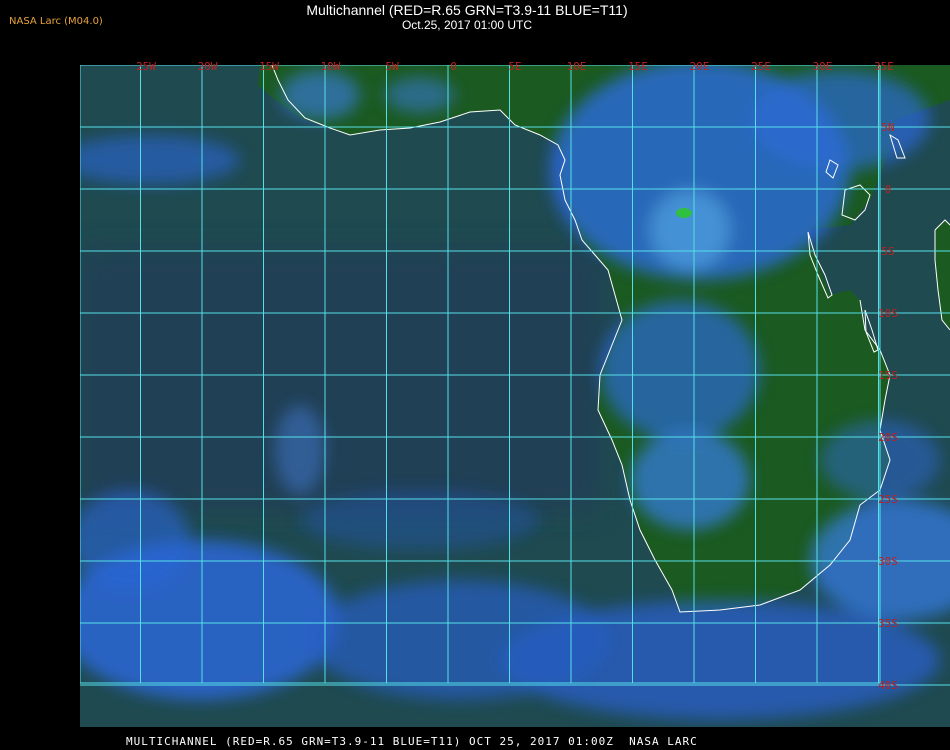 Image resolution: width=950 pixels, height=750 pixels. Describe the element at coordinates (392, 66) in the screenshot. I see `longitude-label: 5W` at that location.